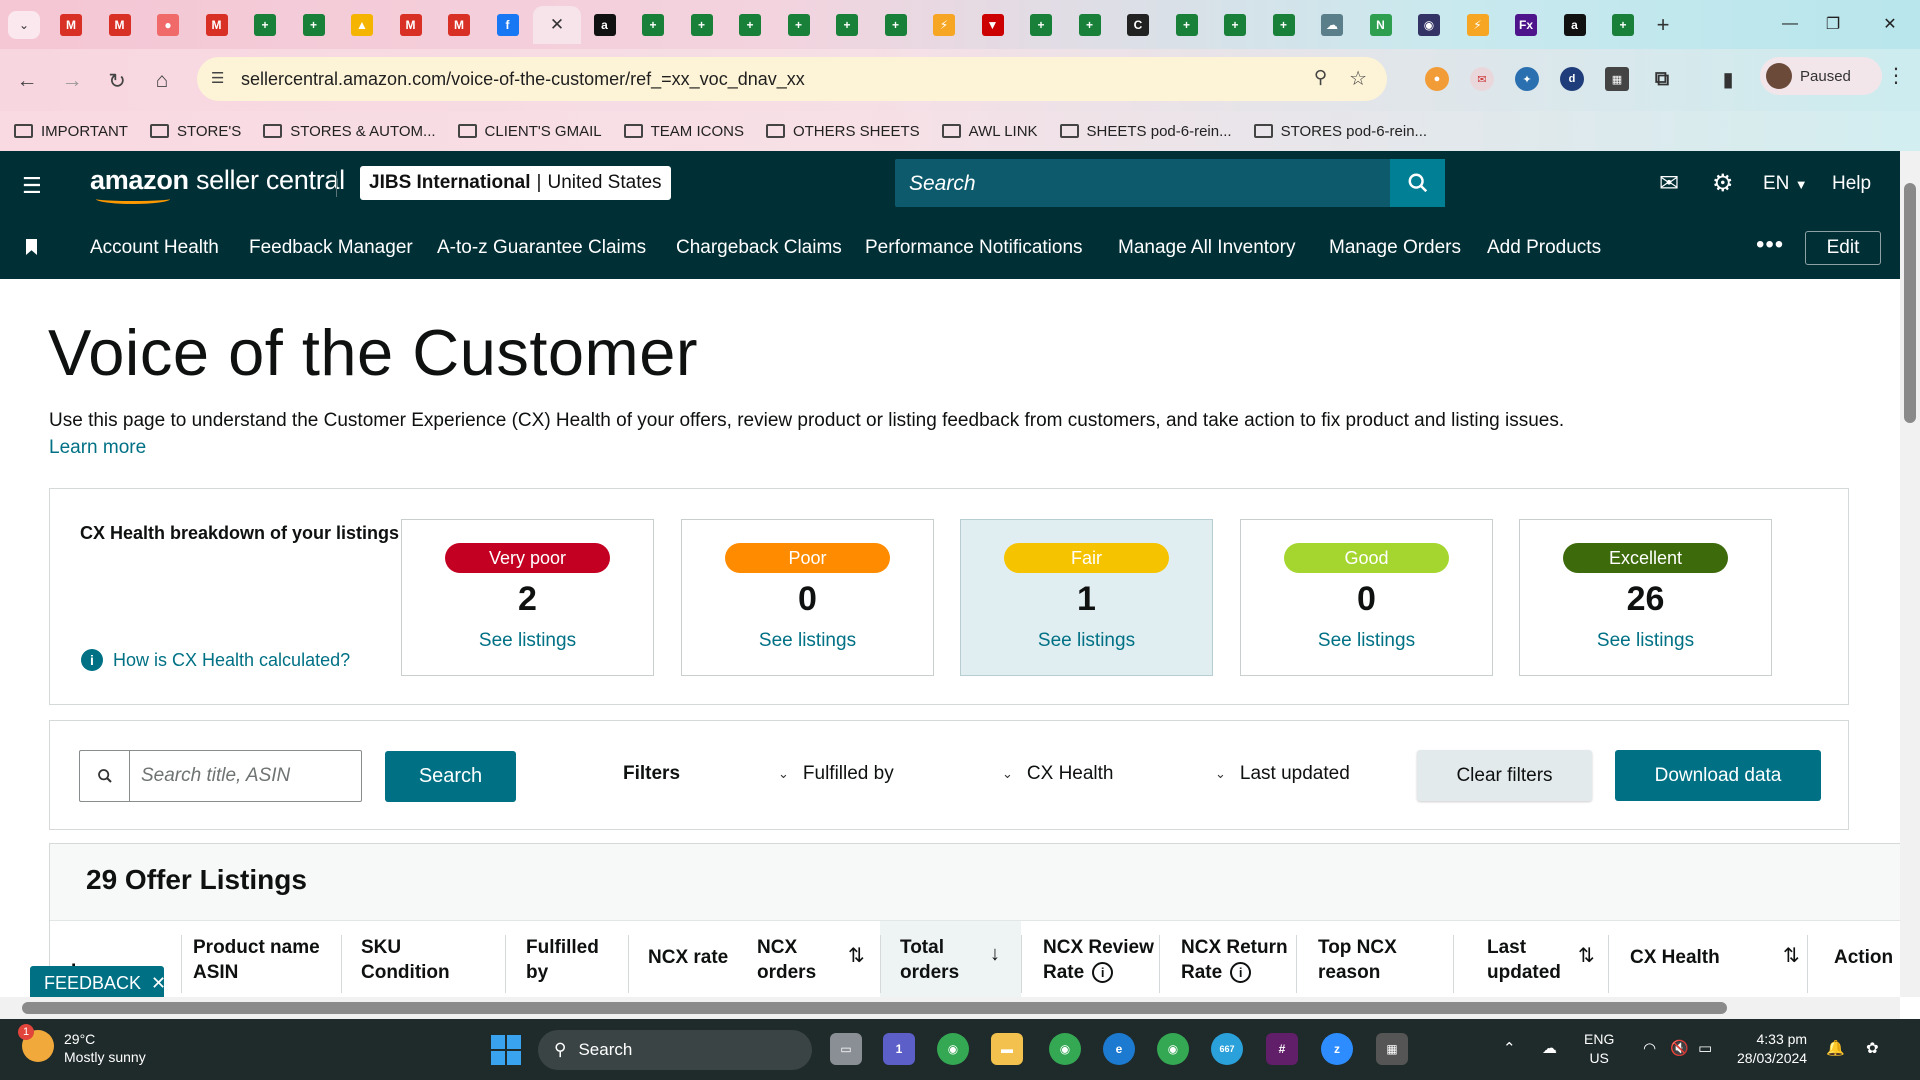 This screenshot has width=1920, height=1080. I want to click on vertical-scrollbar, so click(1910, 574).